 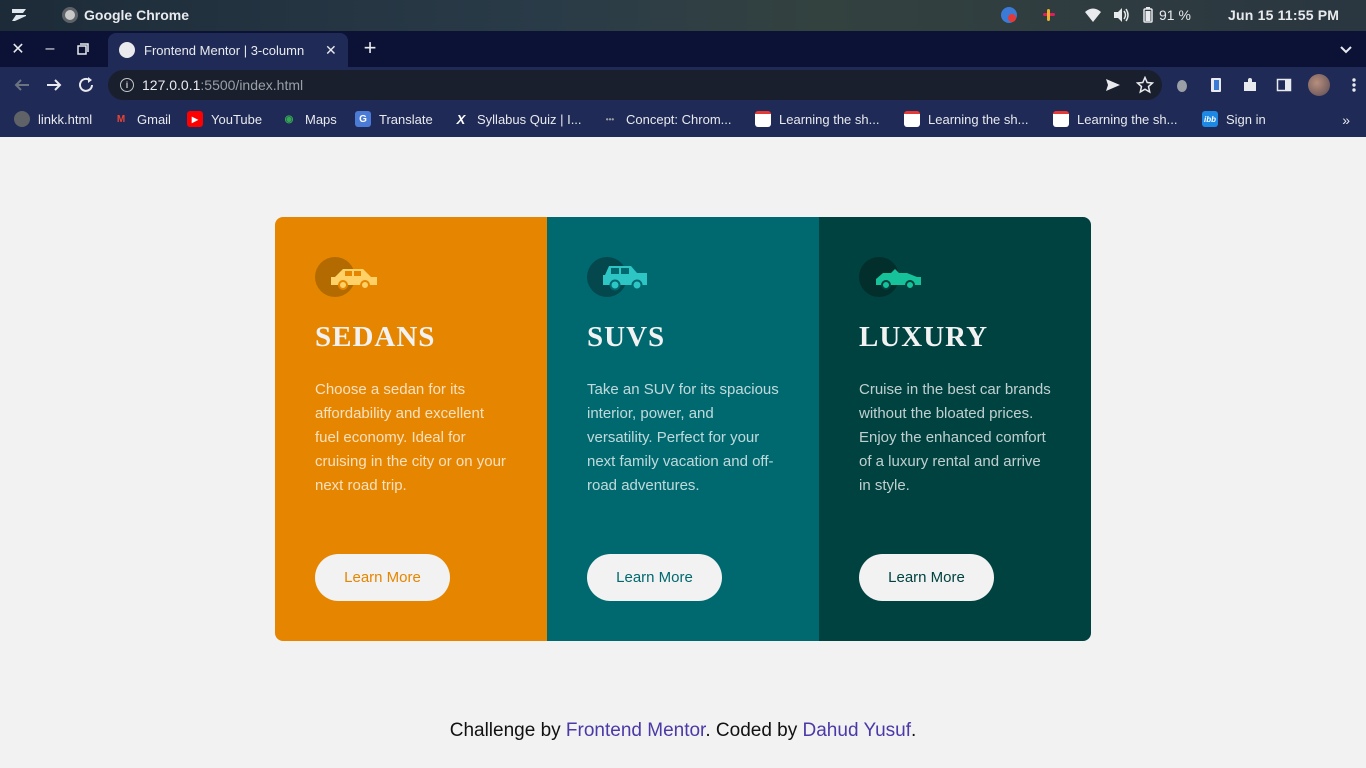 I want to click on volume-icon, so click(x=1121, y=15).